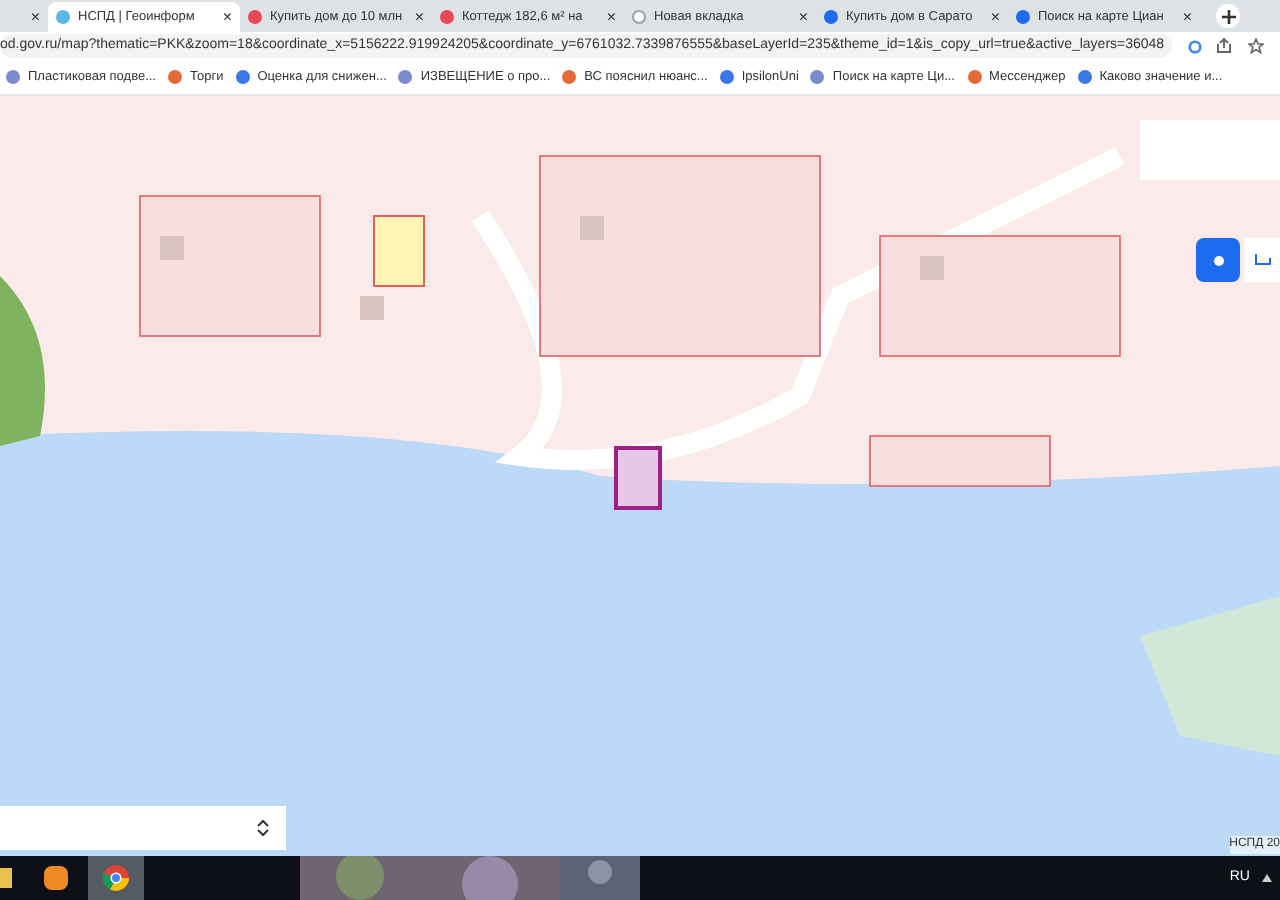  I want to click on tray-caret-icon, so click(1267, 878).